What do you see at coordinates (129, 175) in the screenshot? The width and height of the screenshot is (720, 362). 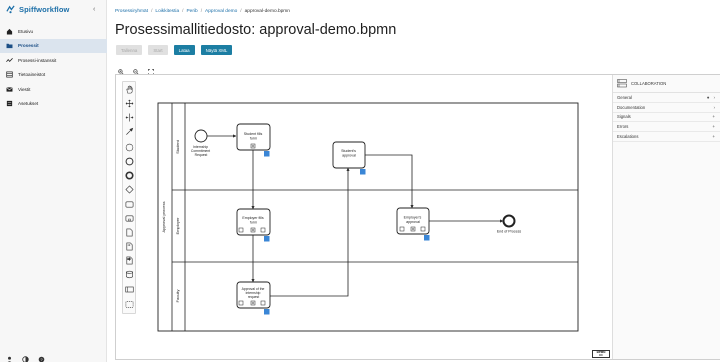 I see `end-event-icon` at bounding box center [129, 175].